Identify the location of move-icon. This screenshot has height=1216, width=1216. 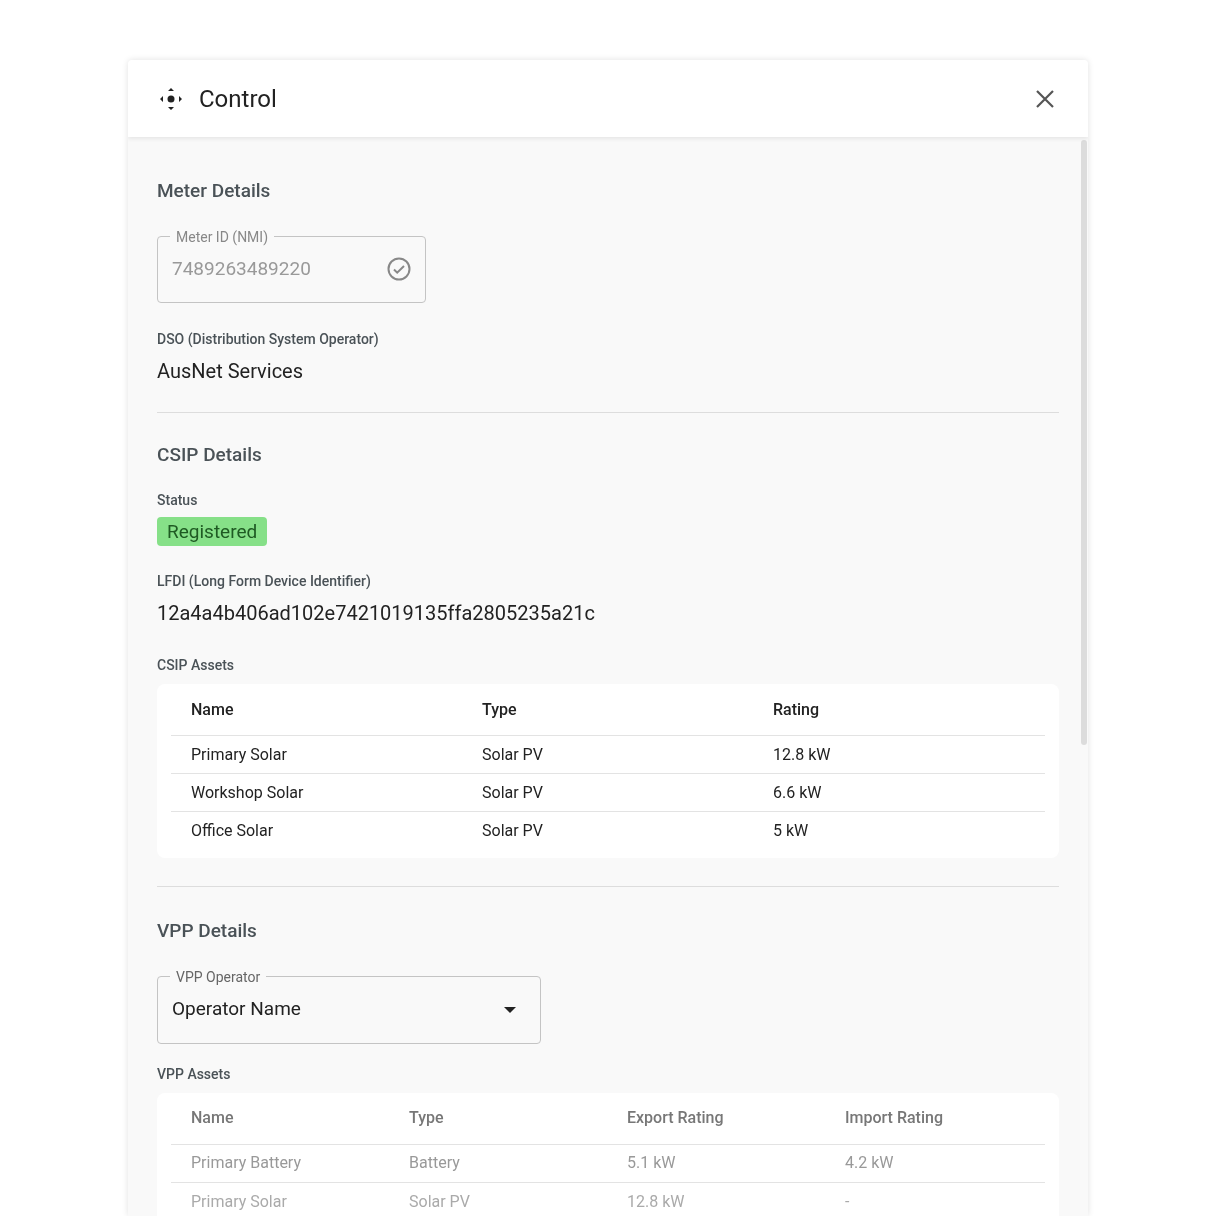
(171, 98).